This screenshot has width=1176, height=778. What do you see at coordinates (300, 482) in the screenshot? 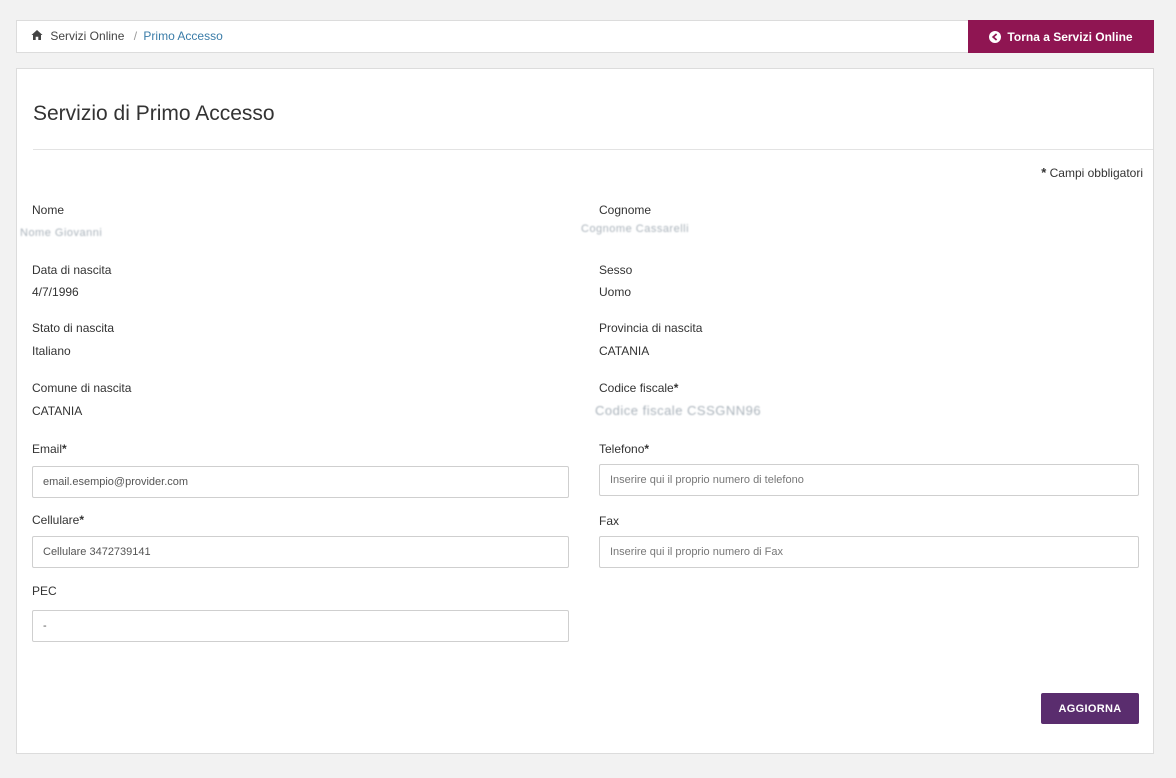
I see `email-field` at bounding box center [300, 482].